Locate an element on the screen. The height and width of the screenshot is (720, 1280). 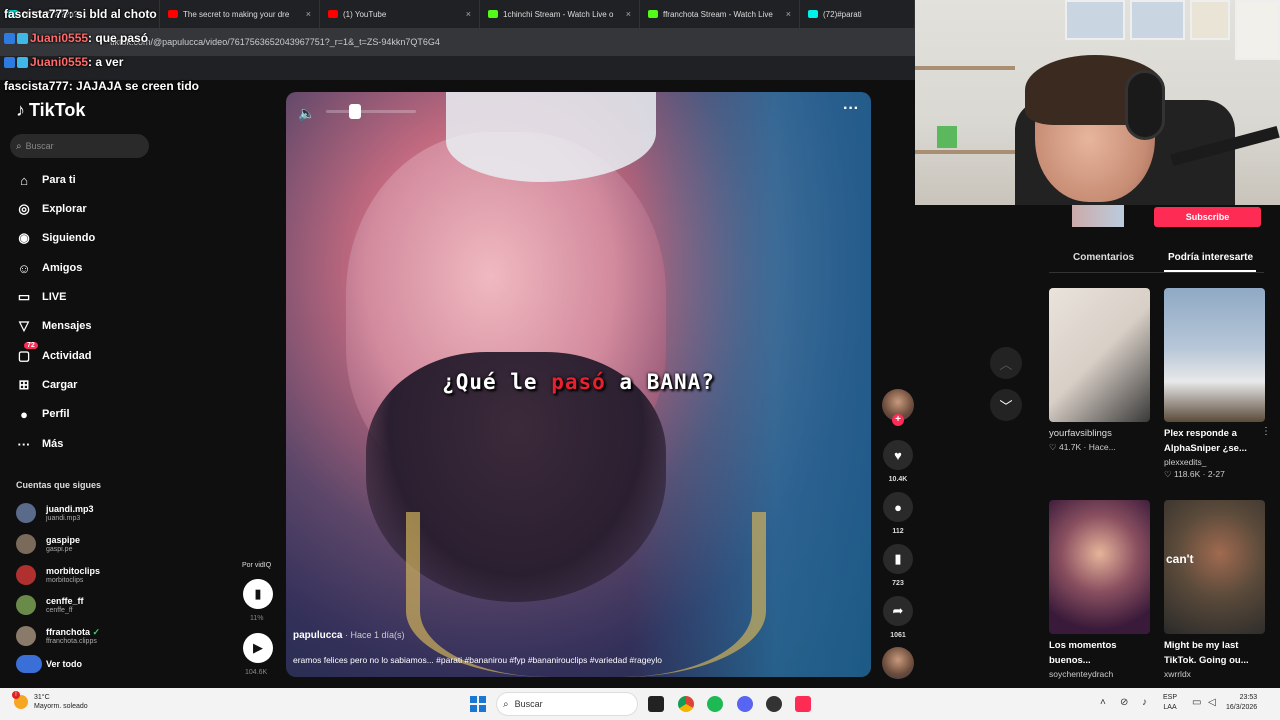
more-options-icon: ··· is located at coordinates (851, 109).